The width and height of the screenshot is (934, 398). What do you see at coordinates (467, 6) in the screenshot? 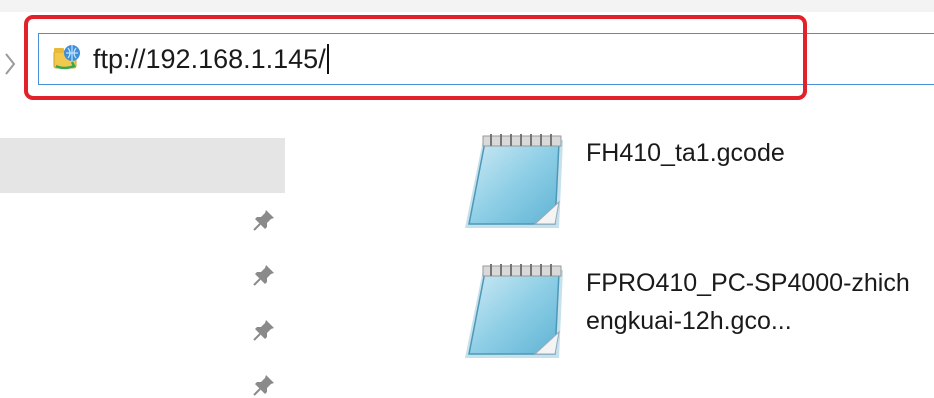
I see `window-top-strip` at bounding box center [467, 6].